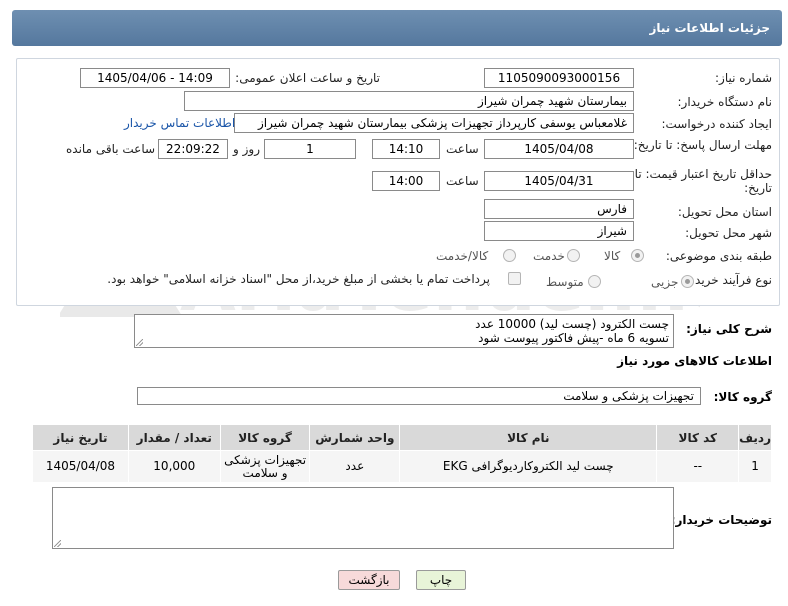 This screenshot has width=788, height=606. I want to click on need-number-label: شماره نیاز:, so click(743, 78).